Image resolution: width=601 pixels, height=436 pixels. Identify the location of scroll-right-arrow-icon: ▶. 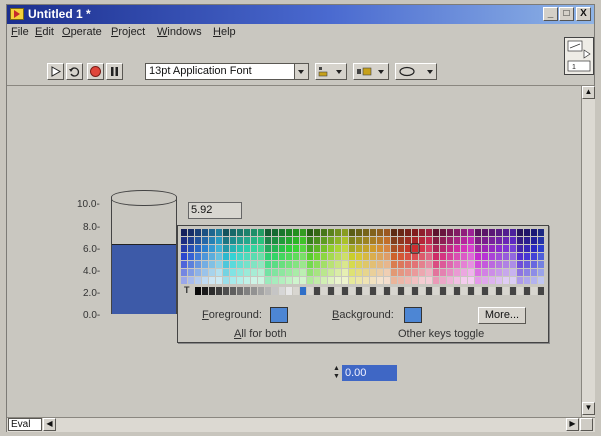
(572, 424).